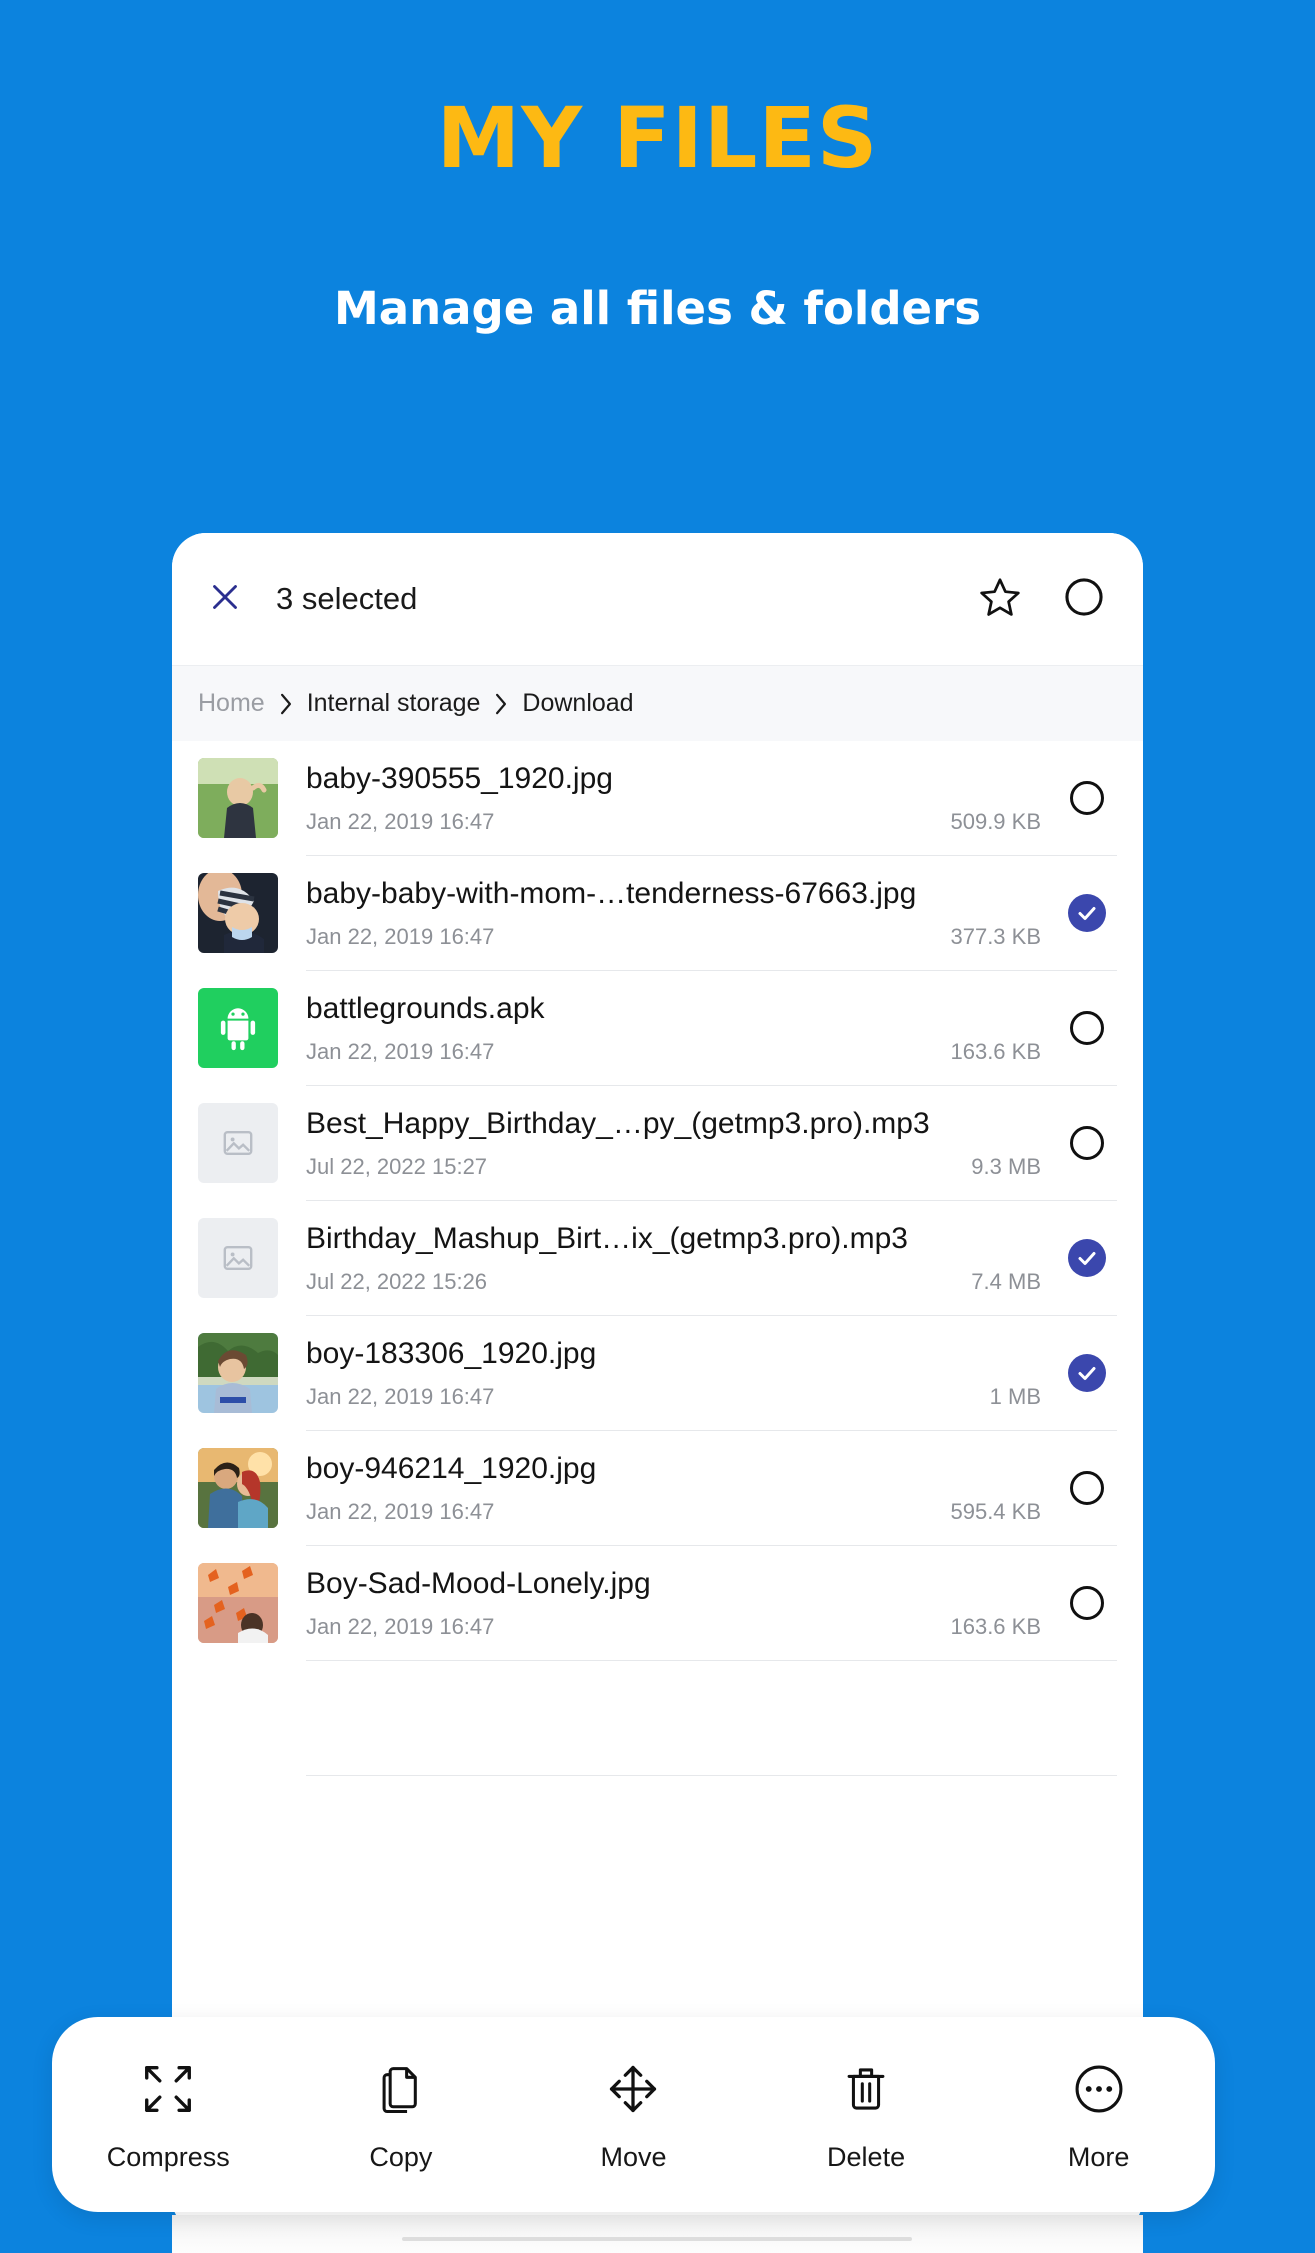 The image size is (1315, 2253). I want to click on selection-app-bar: 3 selected, so click(657, 599).